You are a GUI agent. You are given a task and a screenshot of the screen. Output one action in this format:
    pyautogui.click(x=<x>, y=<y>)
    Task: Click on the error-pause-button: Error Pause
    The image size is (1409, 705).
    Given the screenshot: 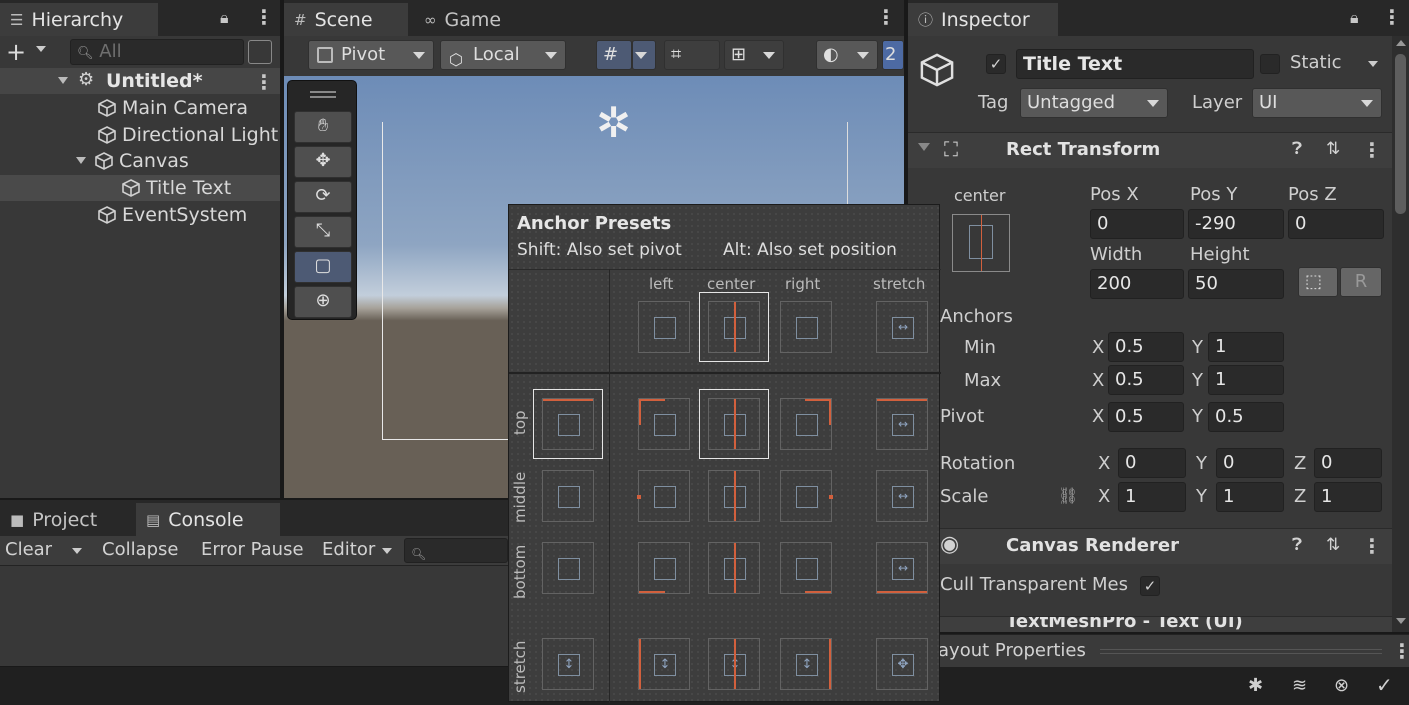 What is the action you would take?
    pyautogui.click(x=252, y=549)
    